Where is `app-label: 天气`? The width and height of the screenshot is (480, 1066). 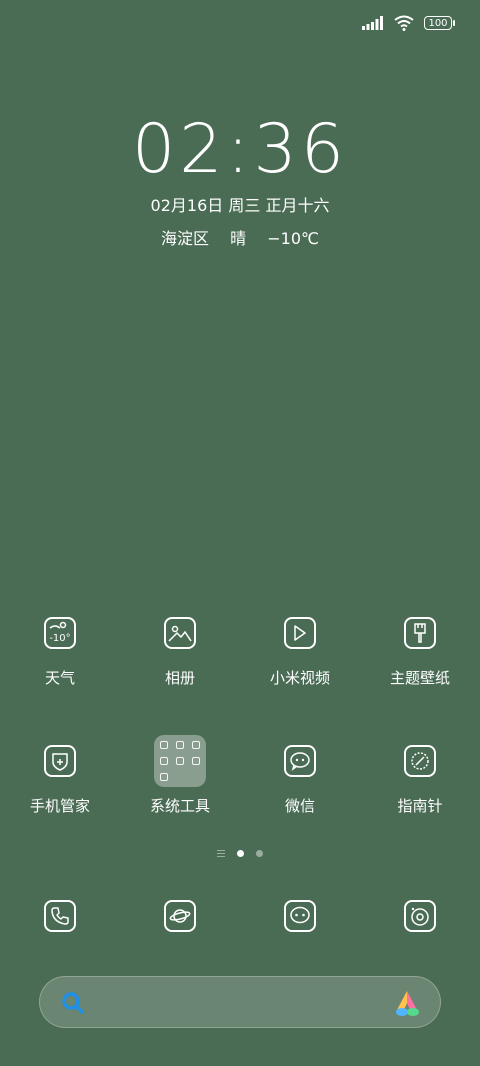
app-label: 天气 is located at coordinates (59, 678).